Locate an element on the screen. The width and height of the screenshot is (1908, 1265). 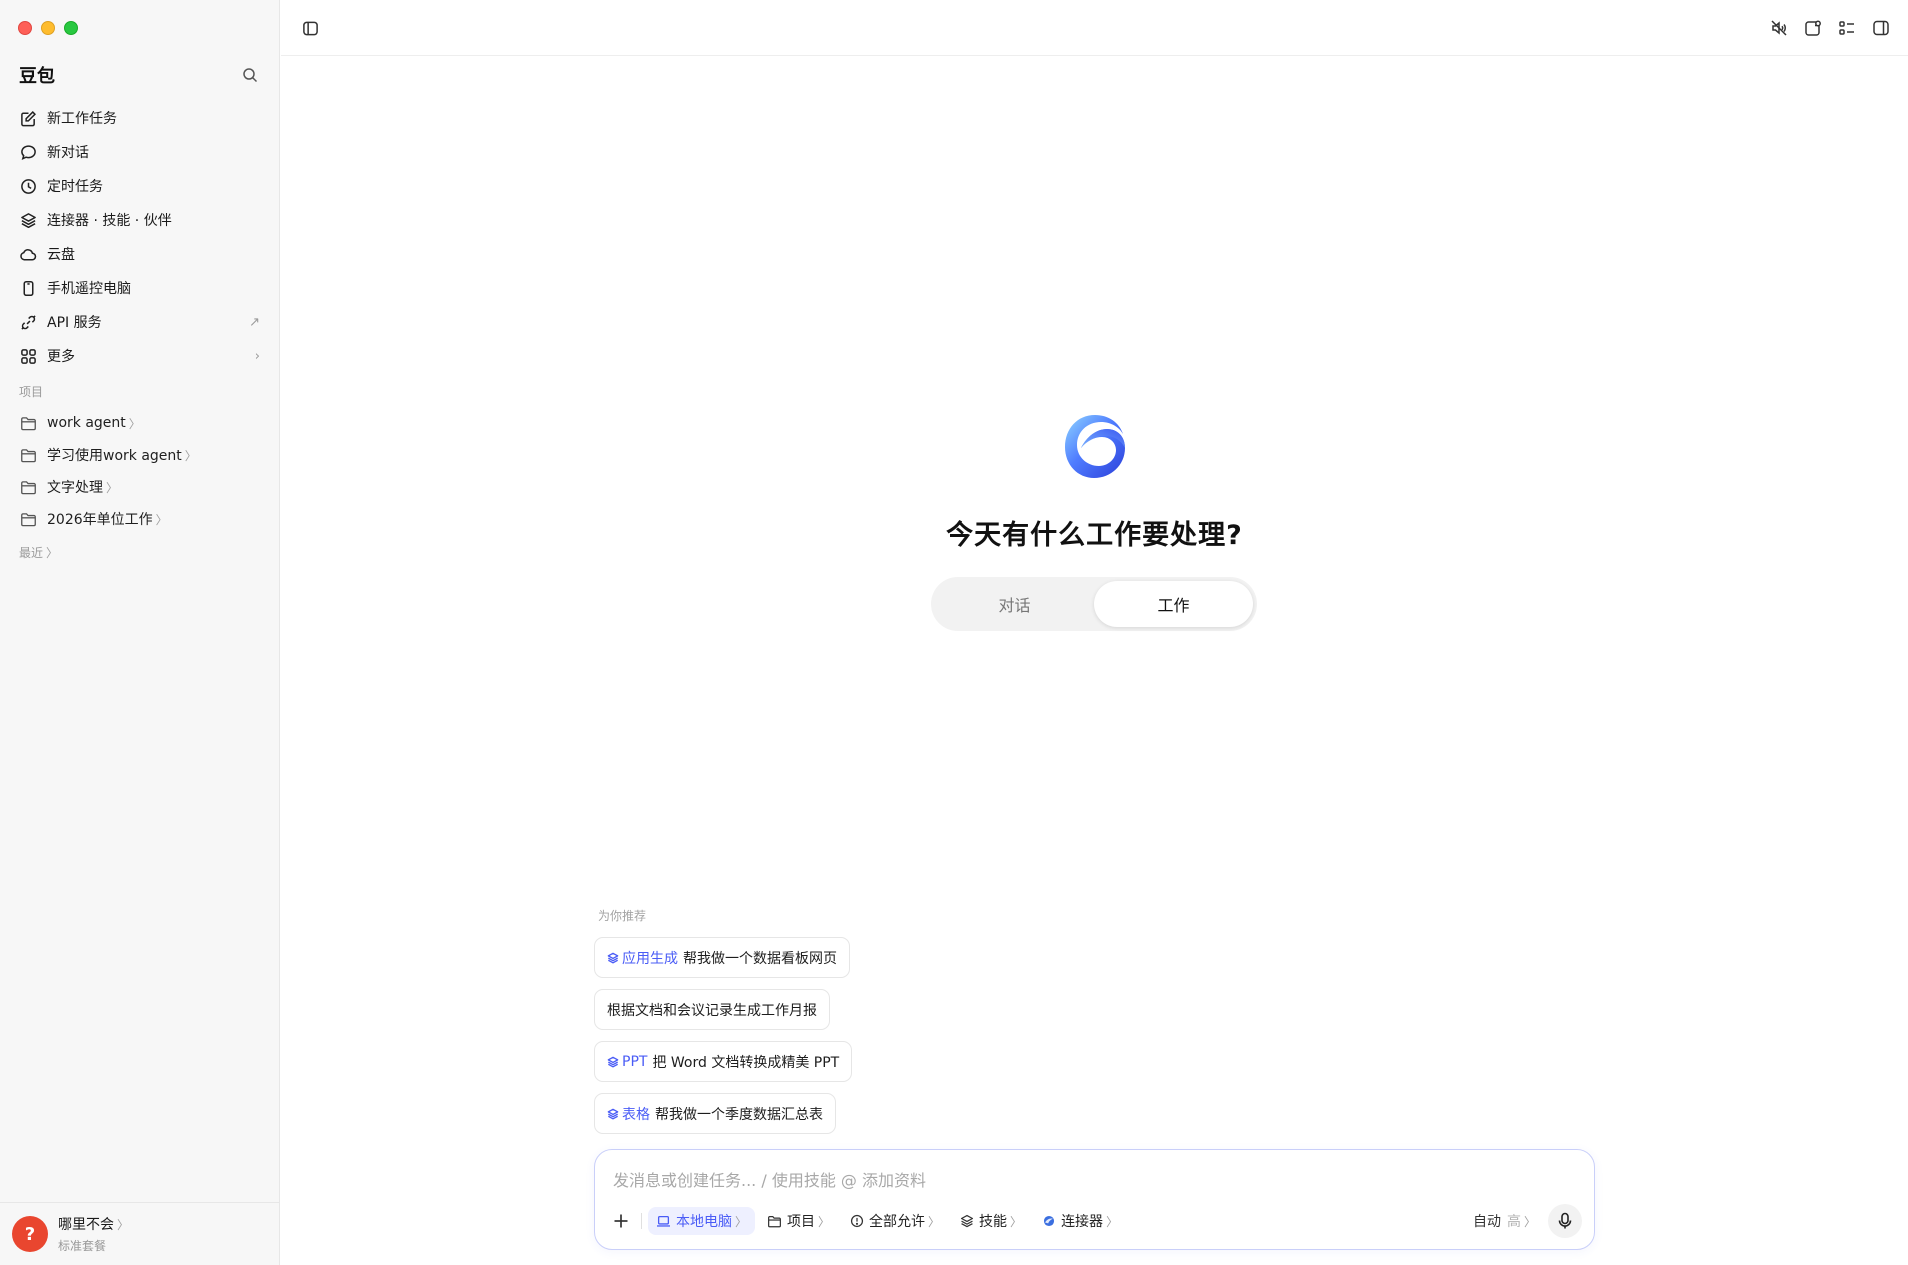
message-composer: 本地电脑〉 项目〉 全部允许〉 技能〉 连接器〉 自动 高〉 is located at coordinates (1094, 1199).